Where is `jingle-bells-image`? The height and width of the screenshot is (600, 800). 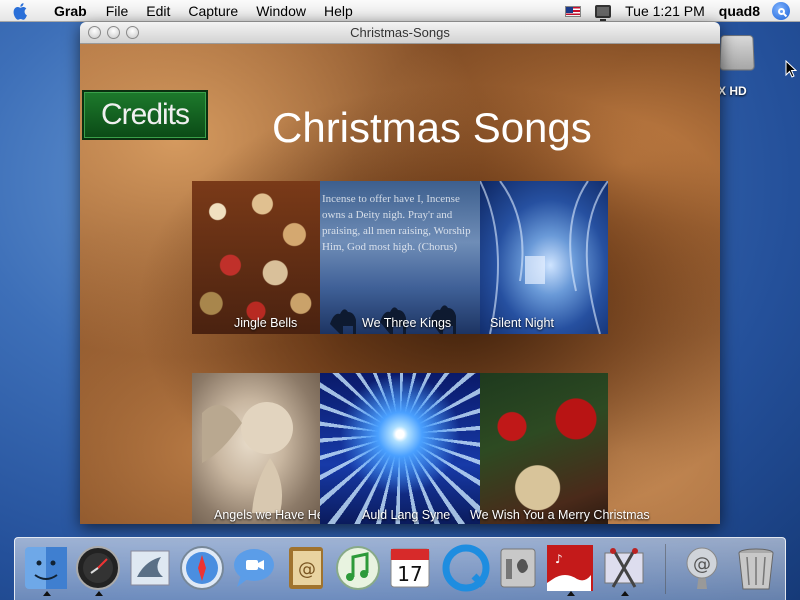
jingle-bells-image is located at coordinates (256, 257).